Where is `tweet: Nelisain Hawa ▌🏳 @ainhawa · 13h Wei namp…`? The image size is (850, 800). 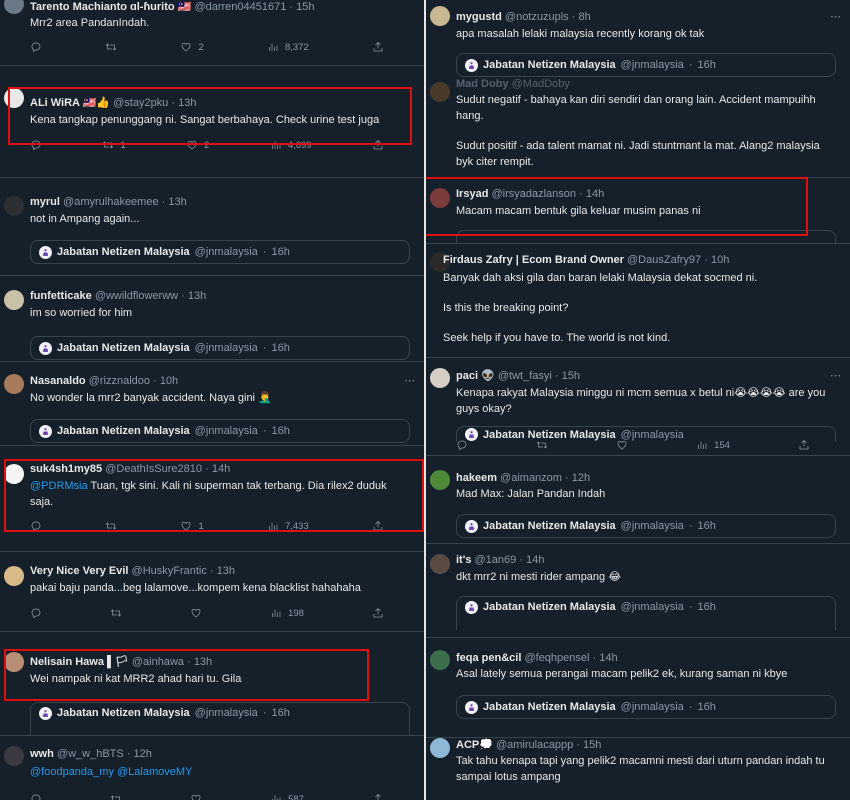 tweet: Nelisain Hawa ▌🏳 @ainhawa · 13h Wei namp… is located at coordinates (212, 690).